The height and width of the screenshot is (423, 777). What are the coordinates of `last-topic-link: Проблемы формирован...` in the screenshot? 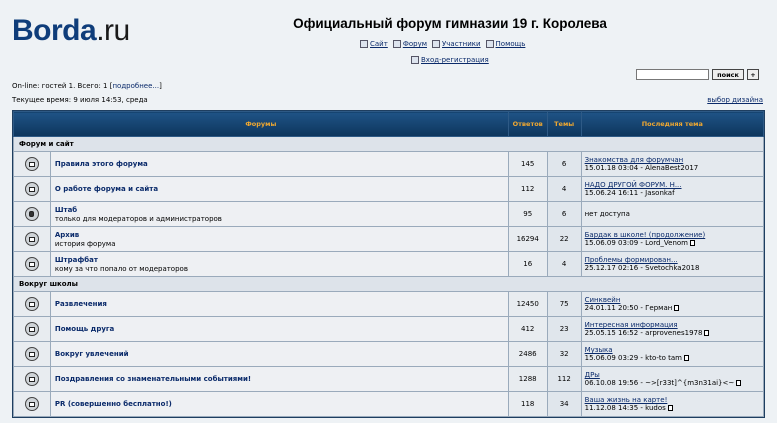 It's located at (674, 260).